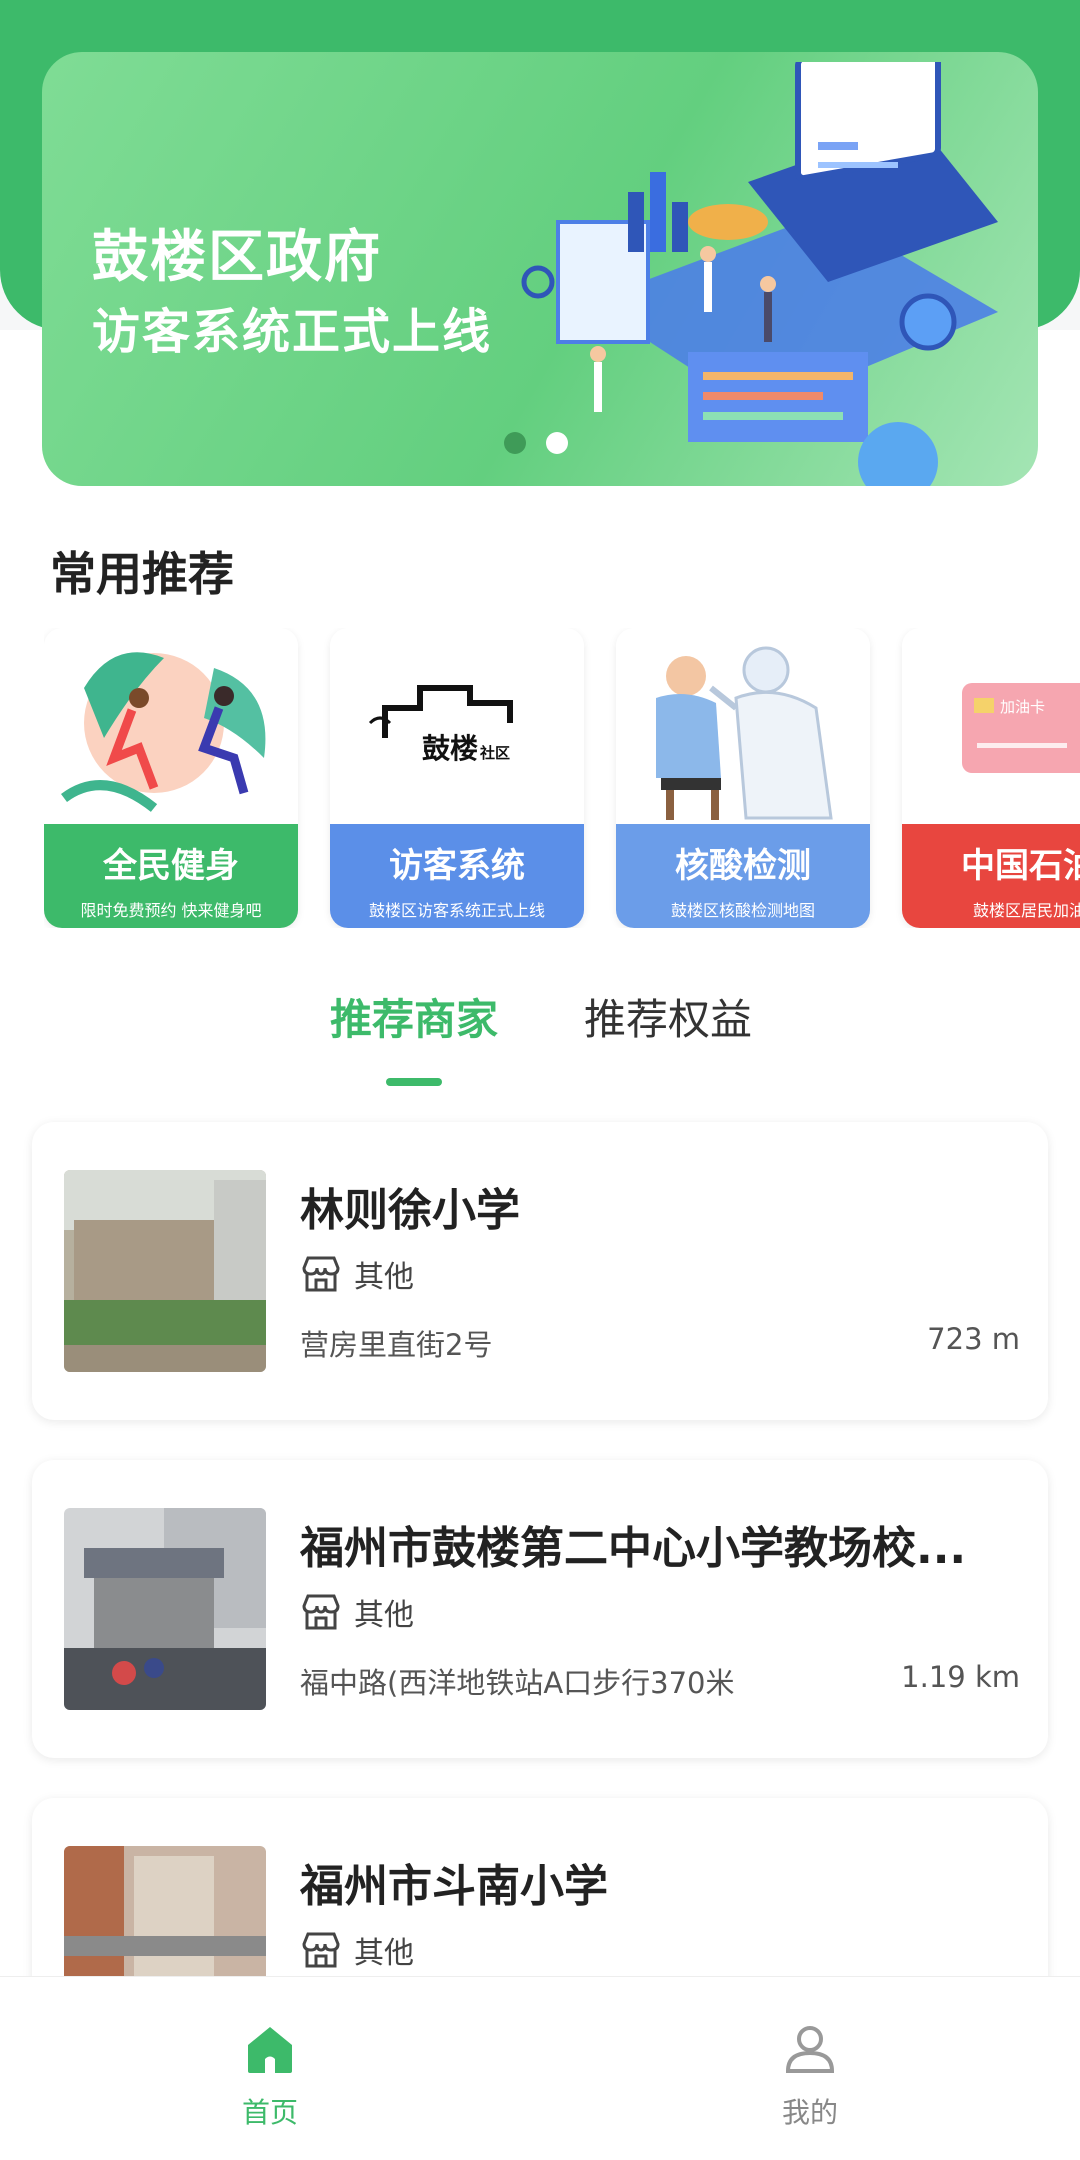 Image resolution: width=1080 pixels, height=2160 pixels. I want to click on recommend-card-band: 访客系统 鼓楼区访客系统正式上线, so click(457, 876).